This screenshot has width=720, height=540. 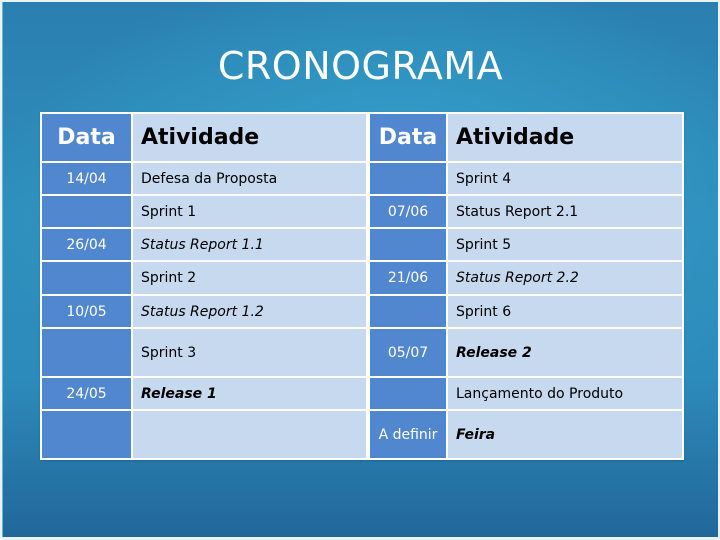 What do you see at coordinates (565, 434) in the screenshot?
I see `activity-cell: Feira` at bounding box center [565, 434].